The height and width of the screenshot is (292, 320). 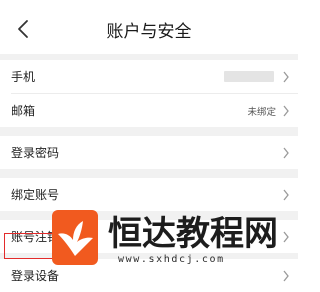 What do you see at coordinates (261, 112) in the screenshot?
I see `email-status: 未绑定` at bounding box center [261, 112].